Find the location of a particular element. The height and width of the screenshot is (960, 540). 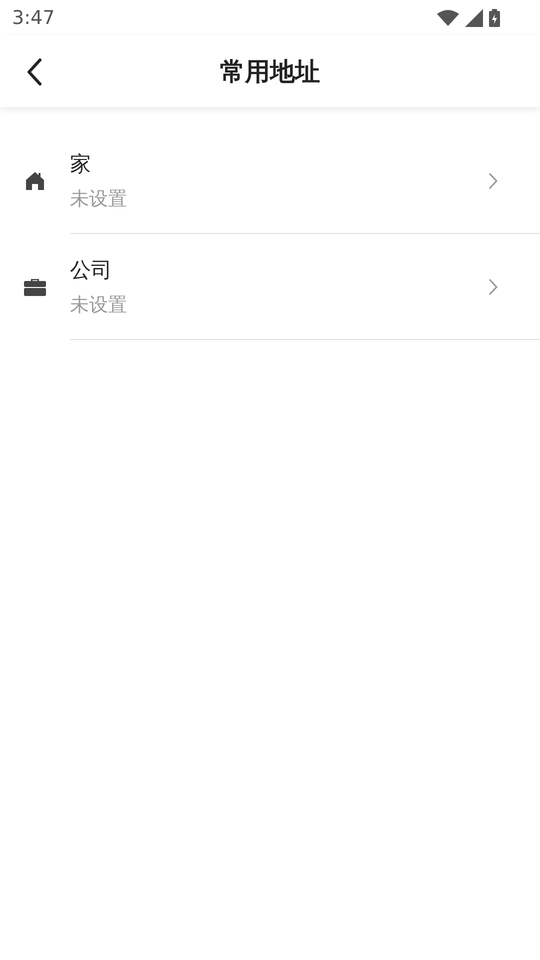

address-label: 家 is located at coordinates (81, 164).